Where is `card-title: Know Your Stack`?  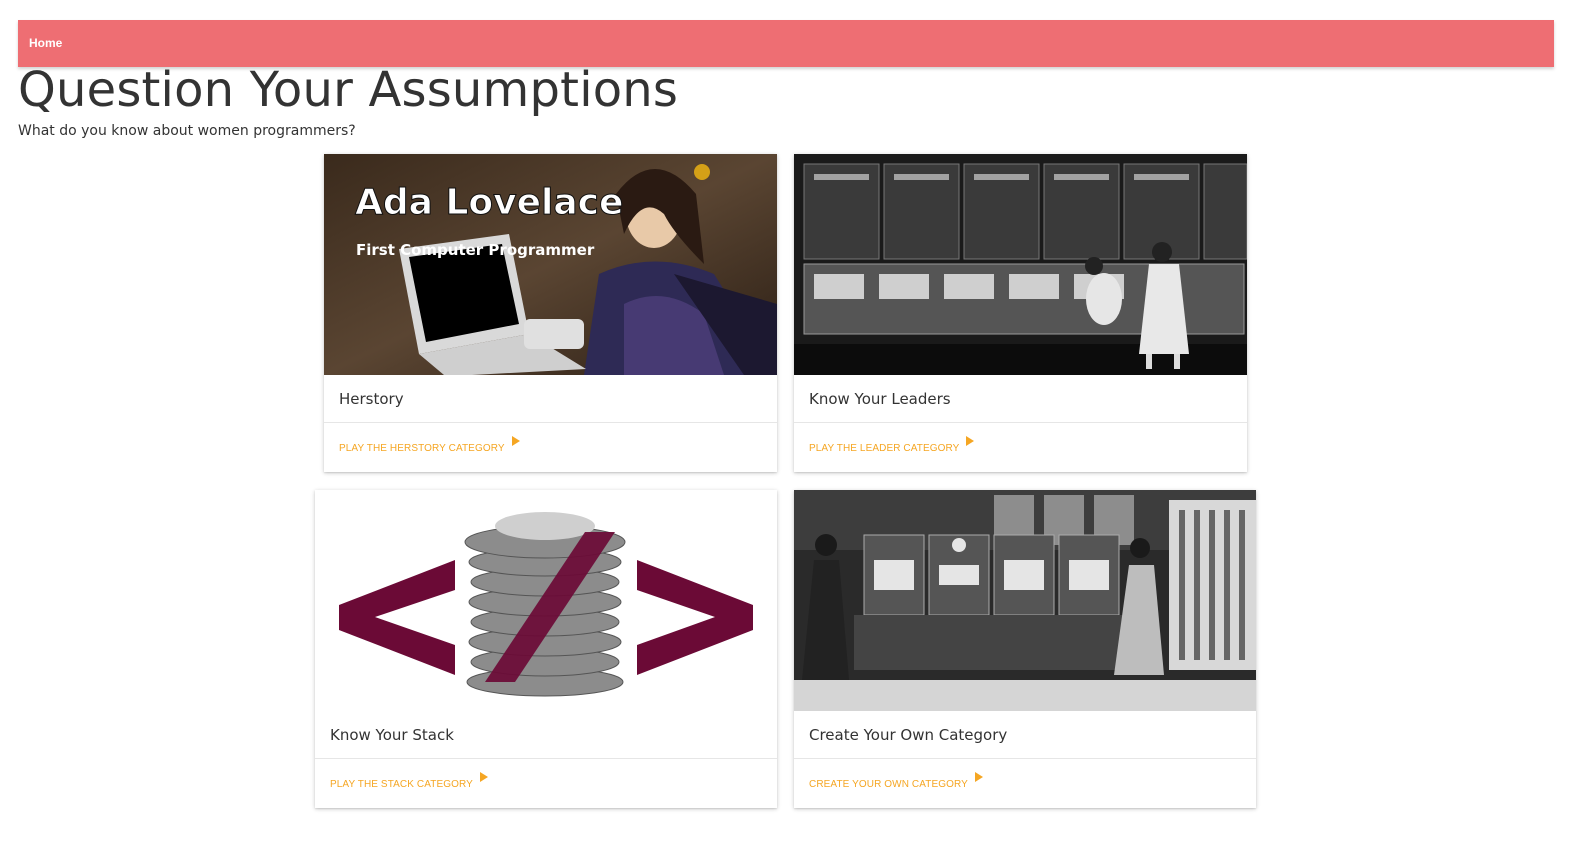
card-title: Know Your Stack is located at coordinates (392, 735).